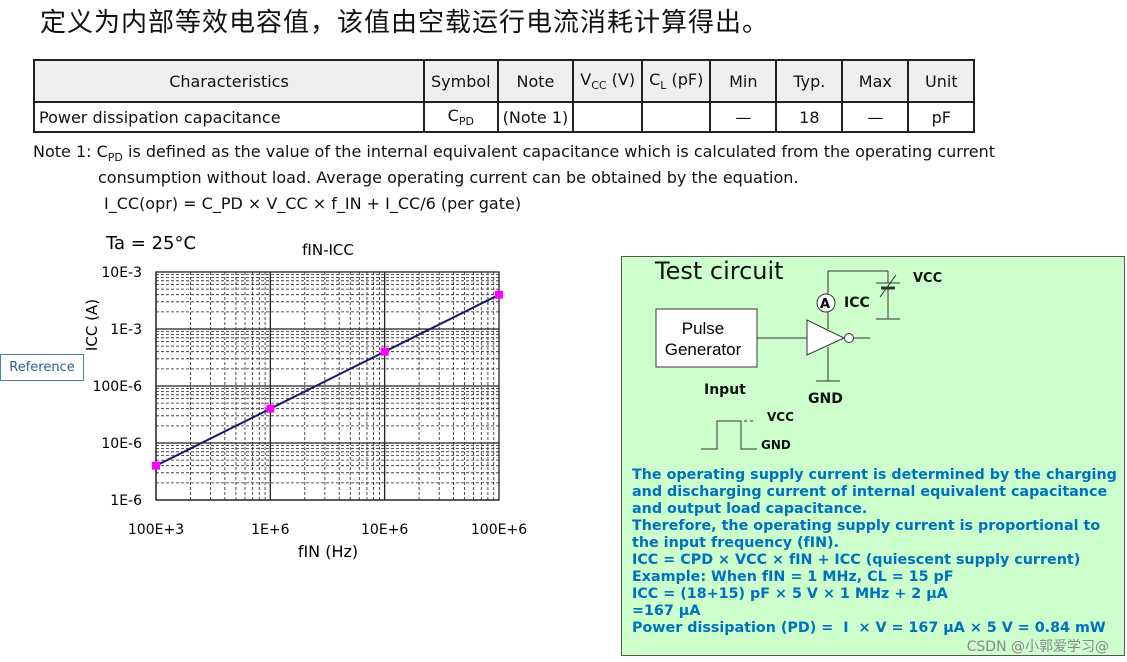 This screenshot has width=1127, height=662. Describe the element at coordinates (117, 387) in the screenshot. I see `y-tick-label: 100E-6` at that location.